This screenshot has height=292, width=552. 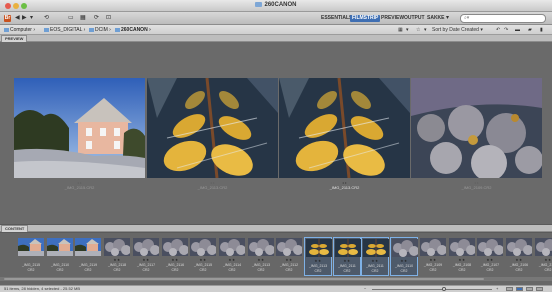 I want to click on sort-dropdown: Sort by Date Created ▾, so click(x=457, y=30).